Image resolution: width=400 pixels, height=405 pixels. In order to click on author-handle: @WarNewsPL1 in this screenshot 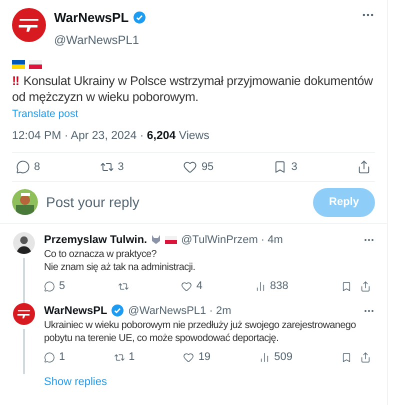, I will do `click(97, 39)`.